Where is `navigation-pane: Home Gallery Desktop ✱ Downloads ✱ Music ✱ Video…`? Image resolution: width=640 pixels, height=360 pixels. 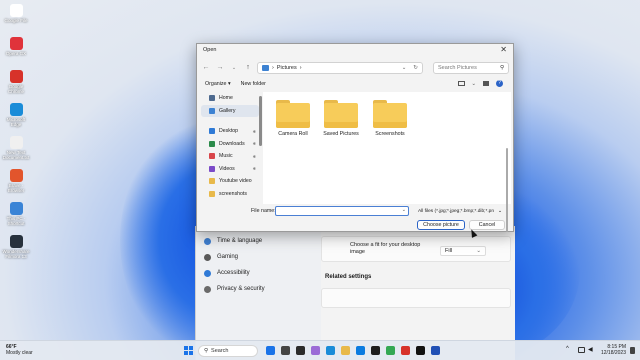
navigation-pane: Home Gallery Desktop ✱ Downloads ✱ Music ✱ Video… is located at coordinates (230, 148).